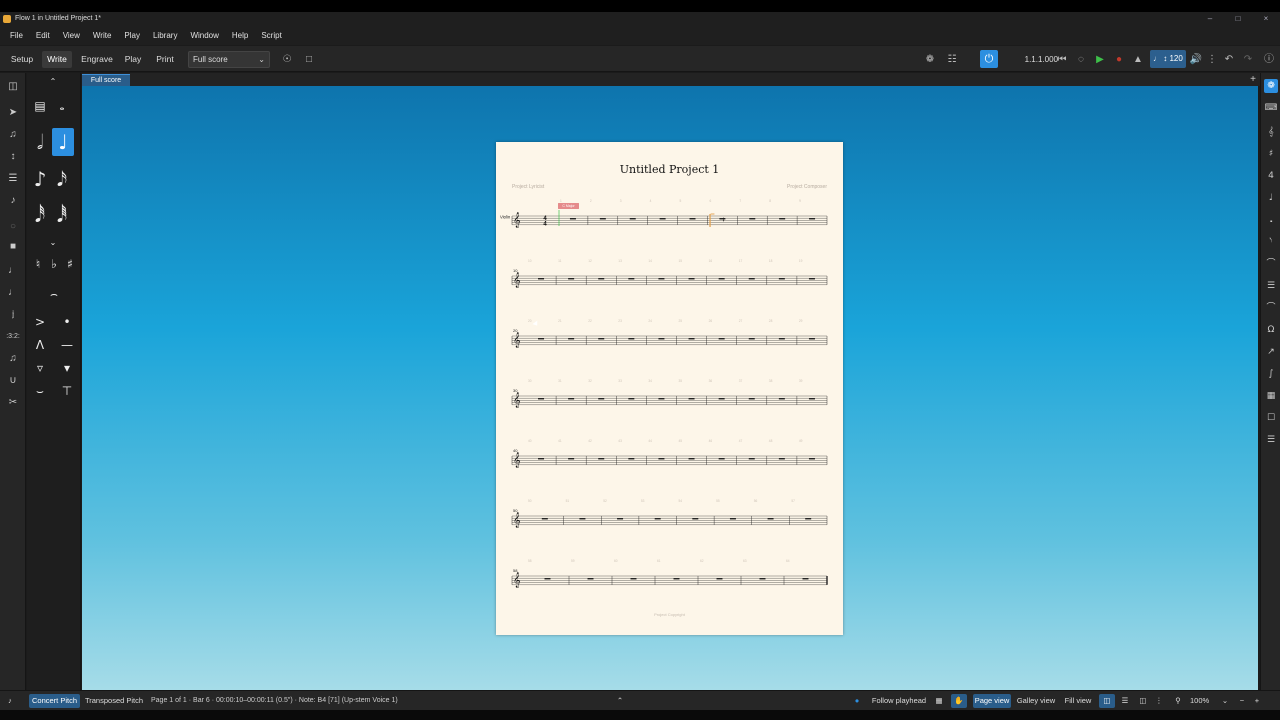 The image size is (1280, 720). What do you see at coordinates (40, 391) in the screenshot?
I see `tie-icon: ⌣` at bounding box center [40, 391].